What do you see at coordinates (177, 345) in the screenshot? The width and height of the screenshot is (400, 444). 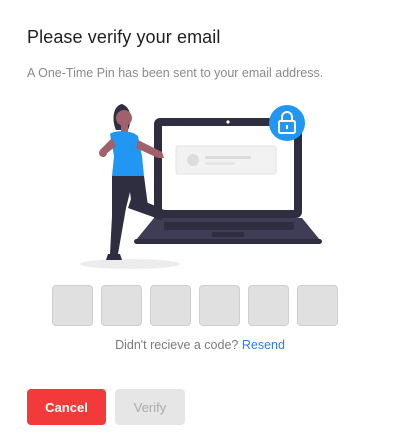 I see `resend-prompt: Didn't recieve a code?` at bounding box center [177, 345].